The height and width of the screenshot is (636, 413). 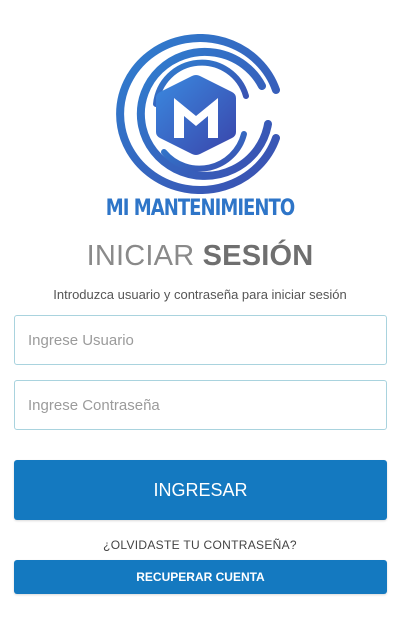 I want to click on brand-name: MI MANTENIMIENTO, so click(x=200, y=208).